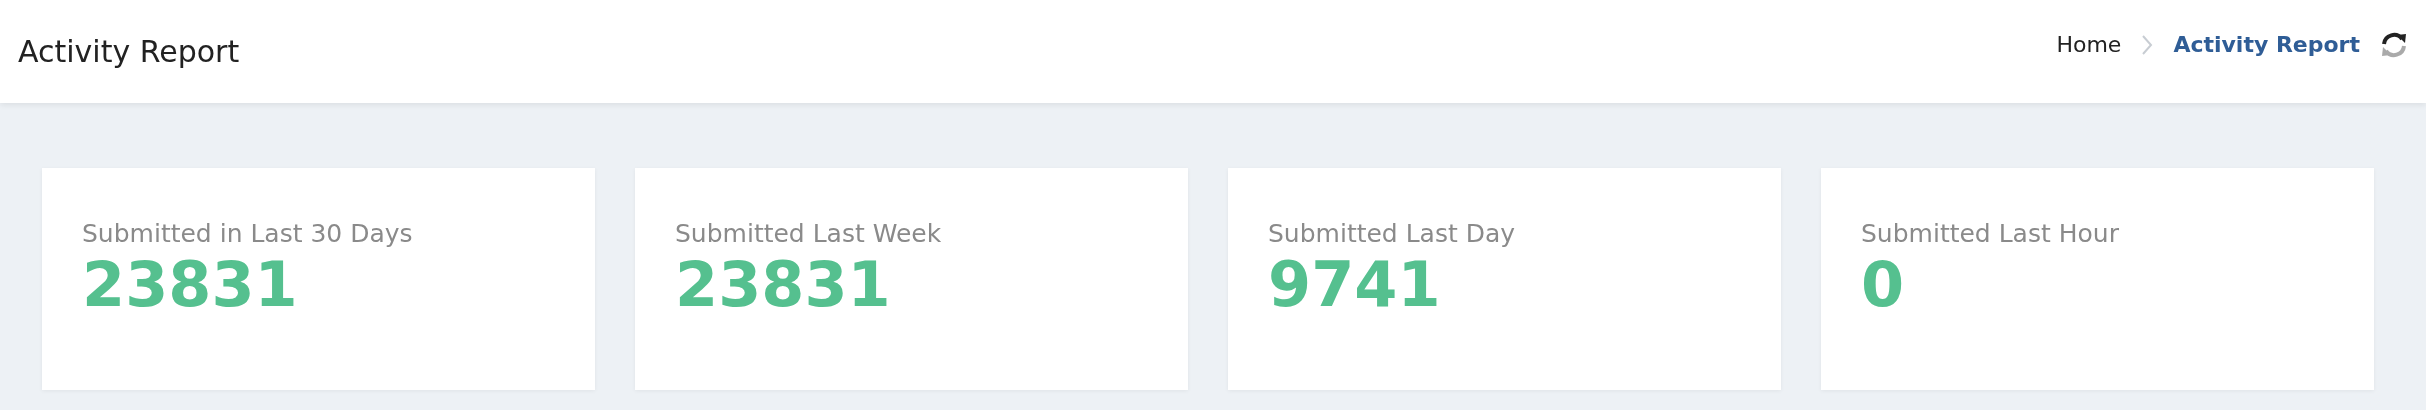 The height and width of the screenshot is (410, 2426). What do you see at coordinates (808, 234) in the screenshot?
I see `stat-label: Submitted Last Week` at bounding box center [808, 234].